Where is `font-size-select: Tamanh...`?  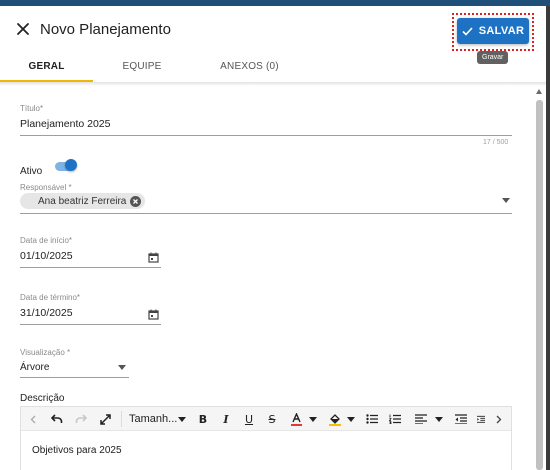
font-size-select: Tamanh... is located at coordinates (153, 419).